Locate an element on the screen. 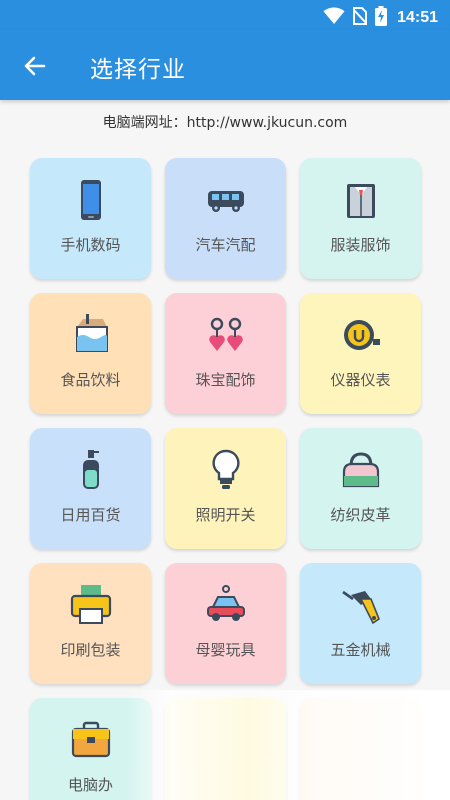 This screenshot has width=450, height=800. industry-card-baby-toys: 母婴玩具 is located at coordinates (225, 623).